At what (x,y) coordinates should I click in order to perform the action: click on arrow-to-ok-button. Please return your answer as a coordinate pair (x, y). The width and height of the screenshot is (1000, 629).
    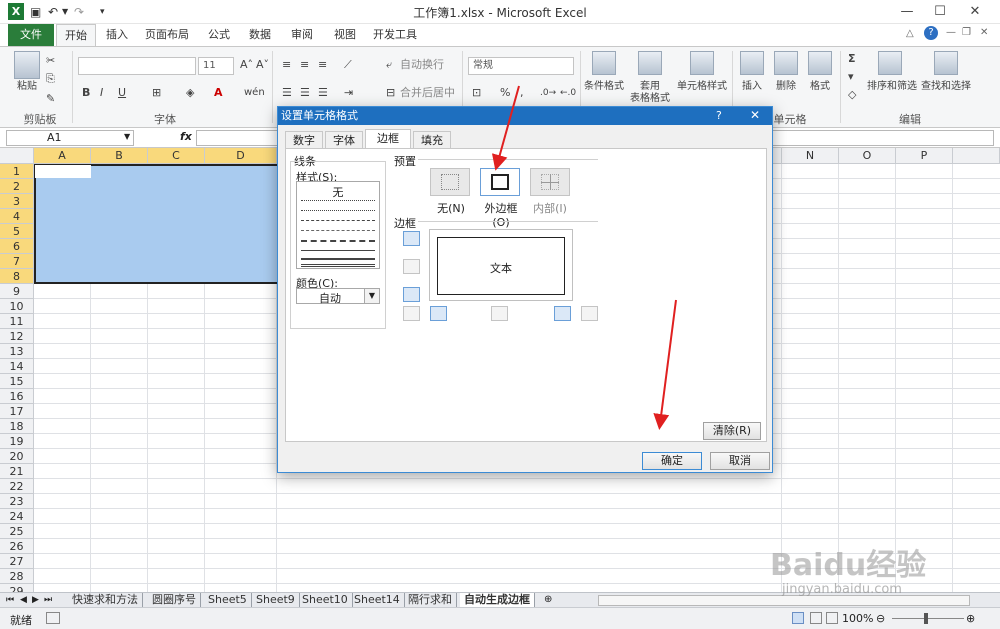
    Looking at the image, I should click on (665, 364).